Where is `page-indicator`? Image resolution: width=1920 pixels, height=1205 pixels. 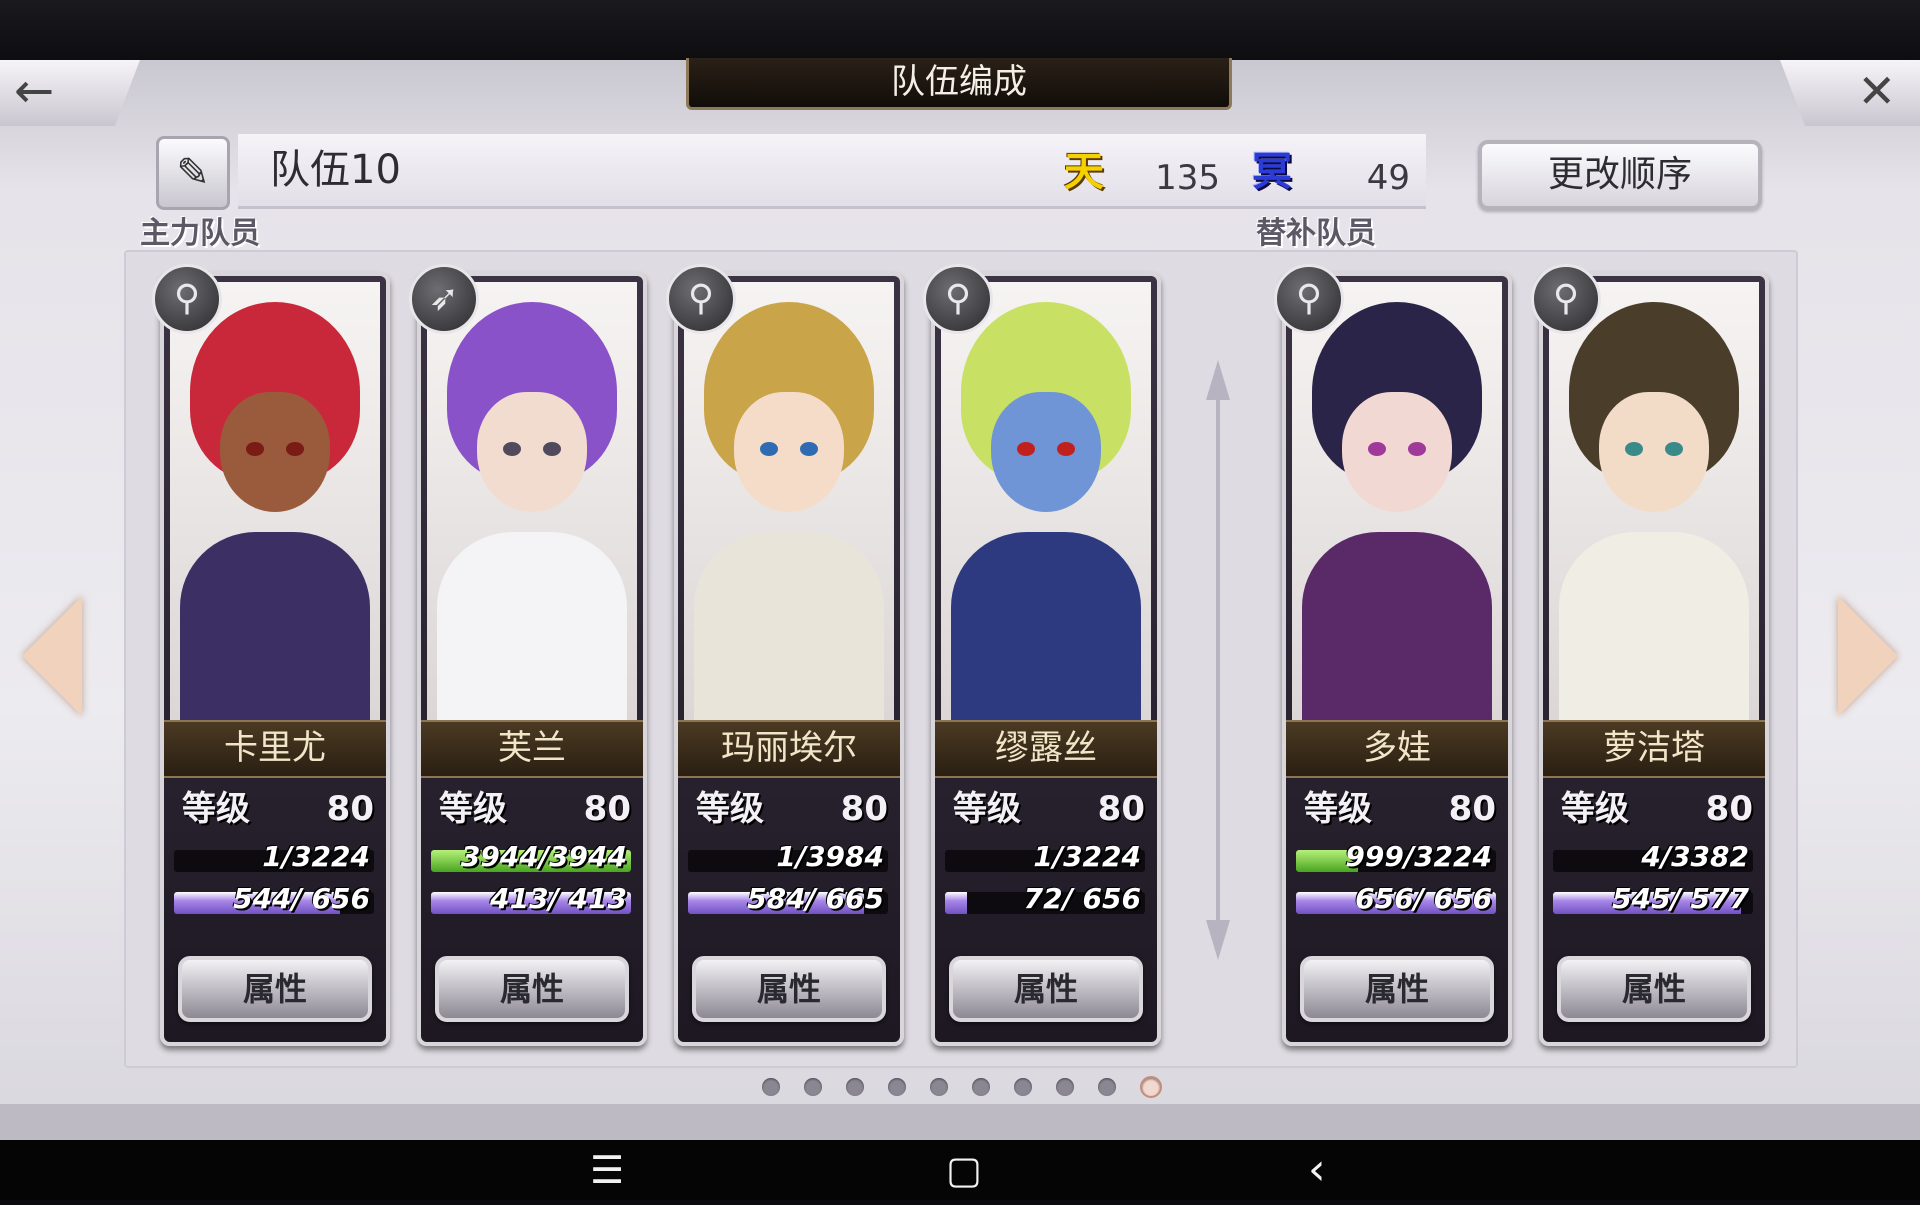 page-indicator is located at coordinates (960, 1088).